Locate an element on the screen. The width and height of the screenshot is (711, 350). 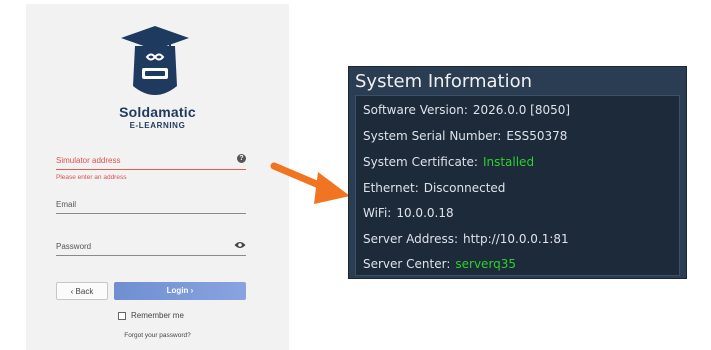
remember-me-checkbox is located at coordinates (122, 315).